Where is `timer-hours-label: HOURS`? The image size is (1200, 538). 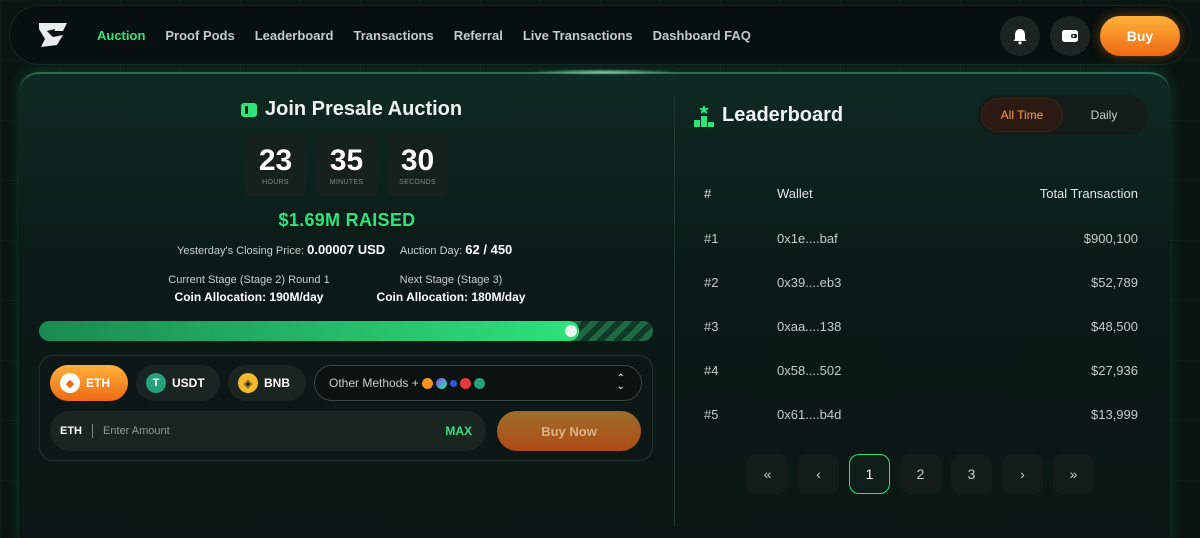 timer-hours-label: HOURS is located at coordinates (275, 182).